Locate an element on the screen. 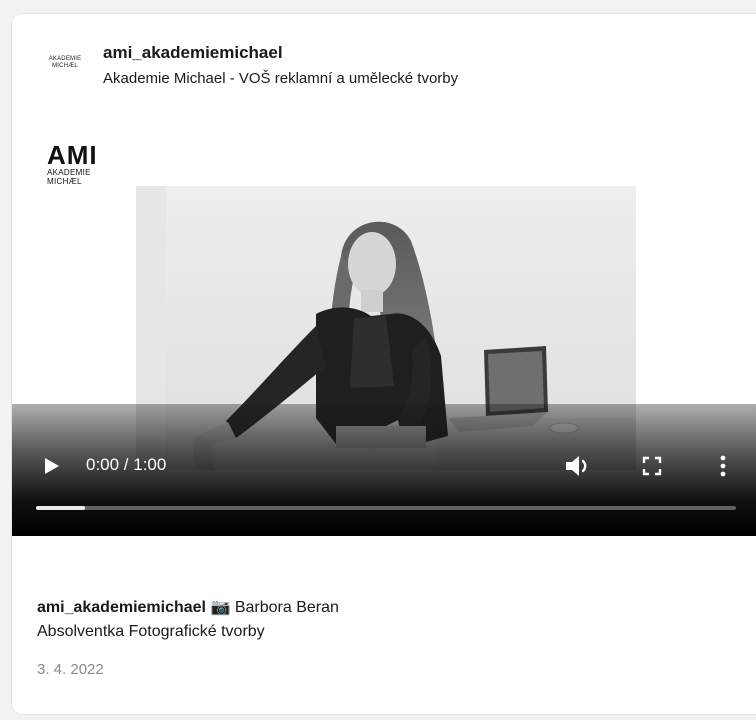 This screenshot has height=720, width=756. avatar-logo-line2: MICHÆL is located at coordinates (65, 66).